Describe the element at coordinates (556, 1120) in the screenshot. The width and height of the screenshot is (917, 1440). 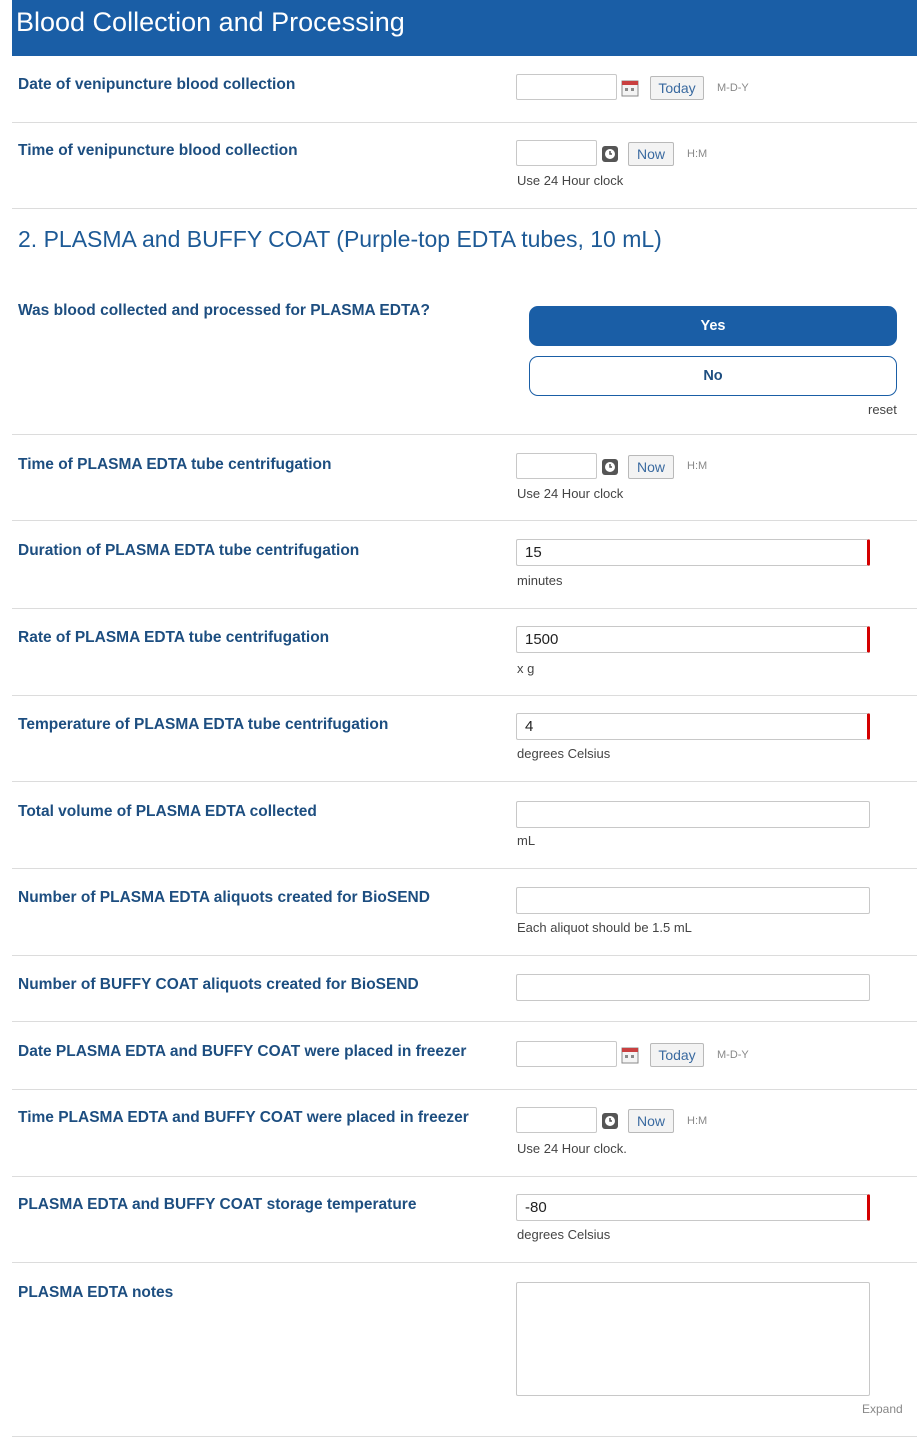
I see `freezer-time-input` at that location.